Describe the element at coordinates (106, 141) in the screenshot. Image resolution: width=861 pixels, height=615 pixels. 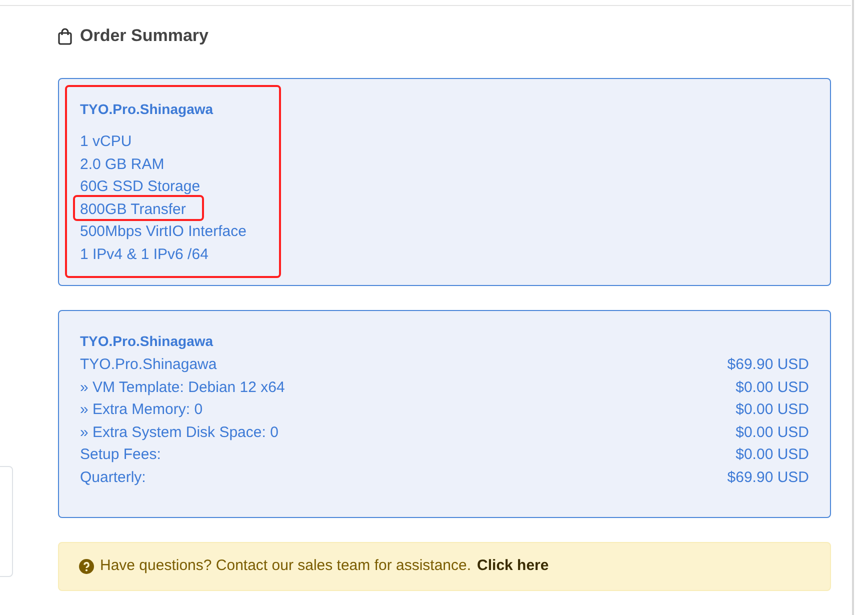
I see `spec-item: 1 vCPU` at that location.